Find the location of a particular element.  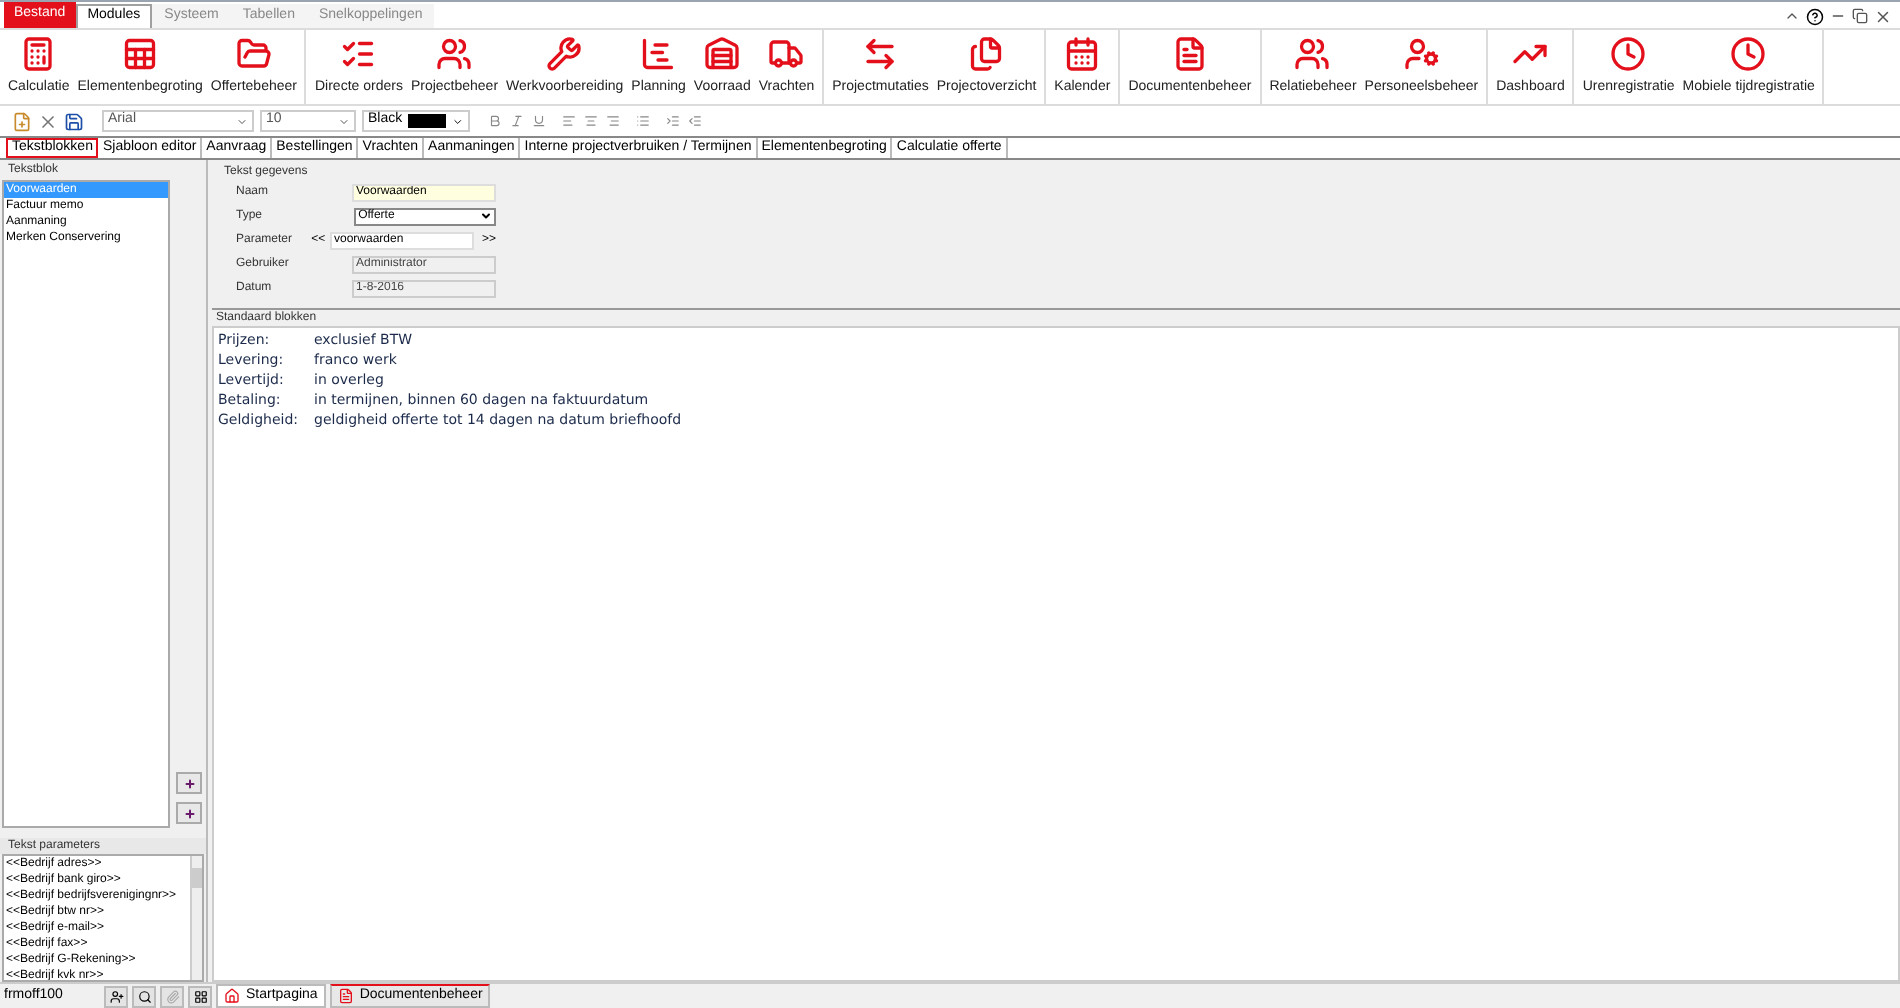

user-cog-icon is located at coordinates (1421, 53).